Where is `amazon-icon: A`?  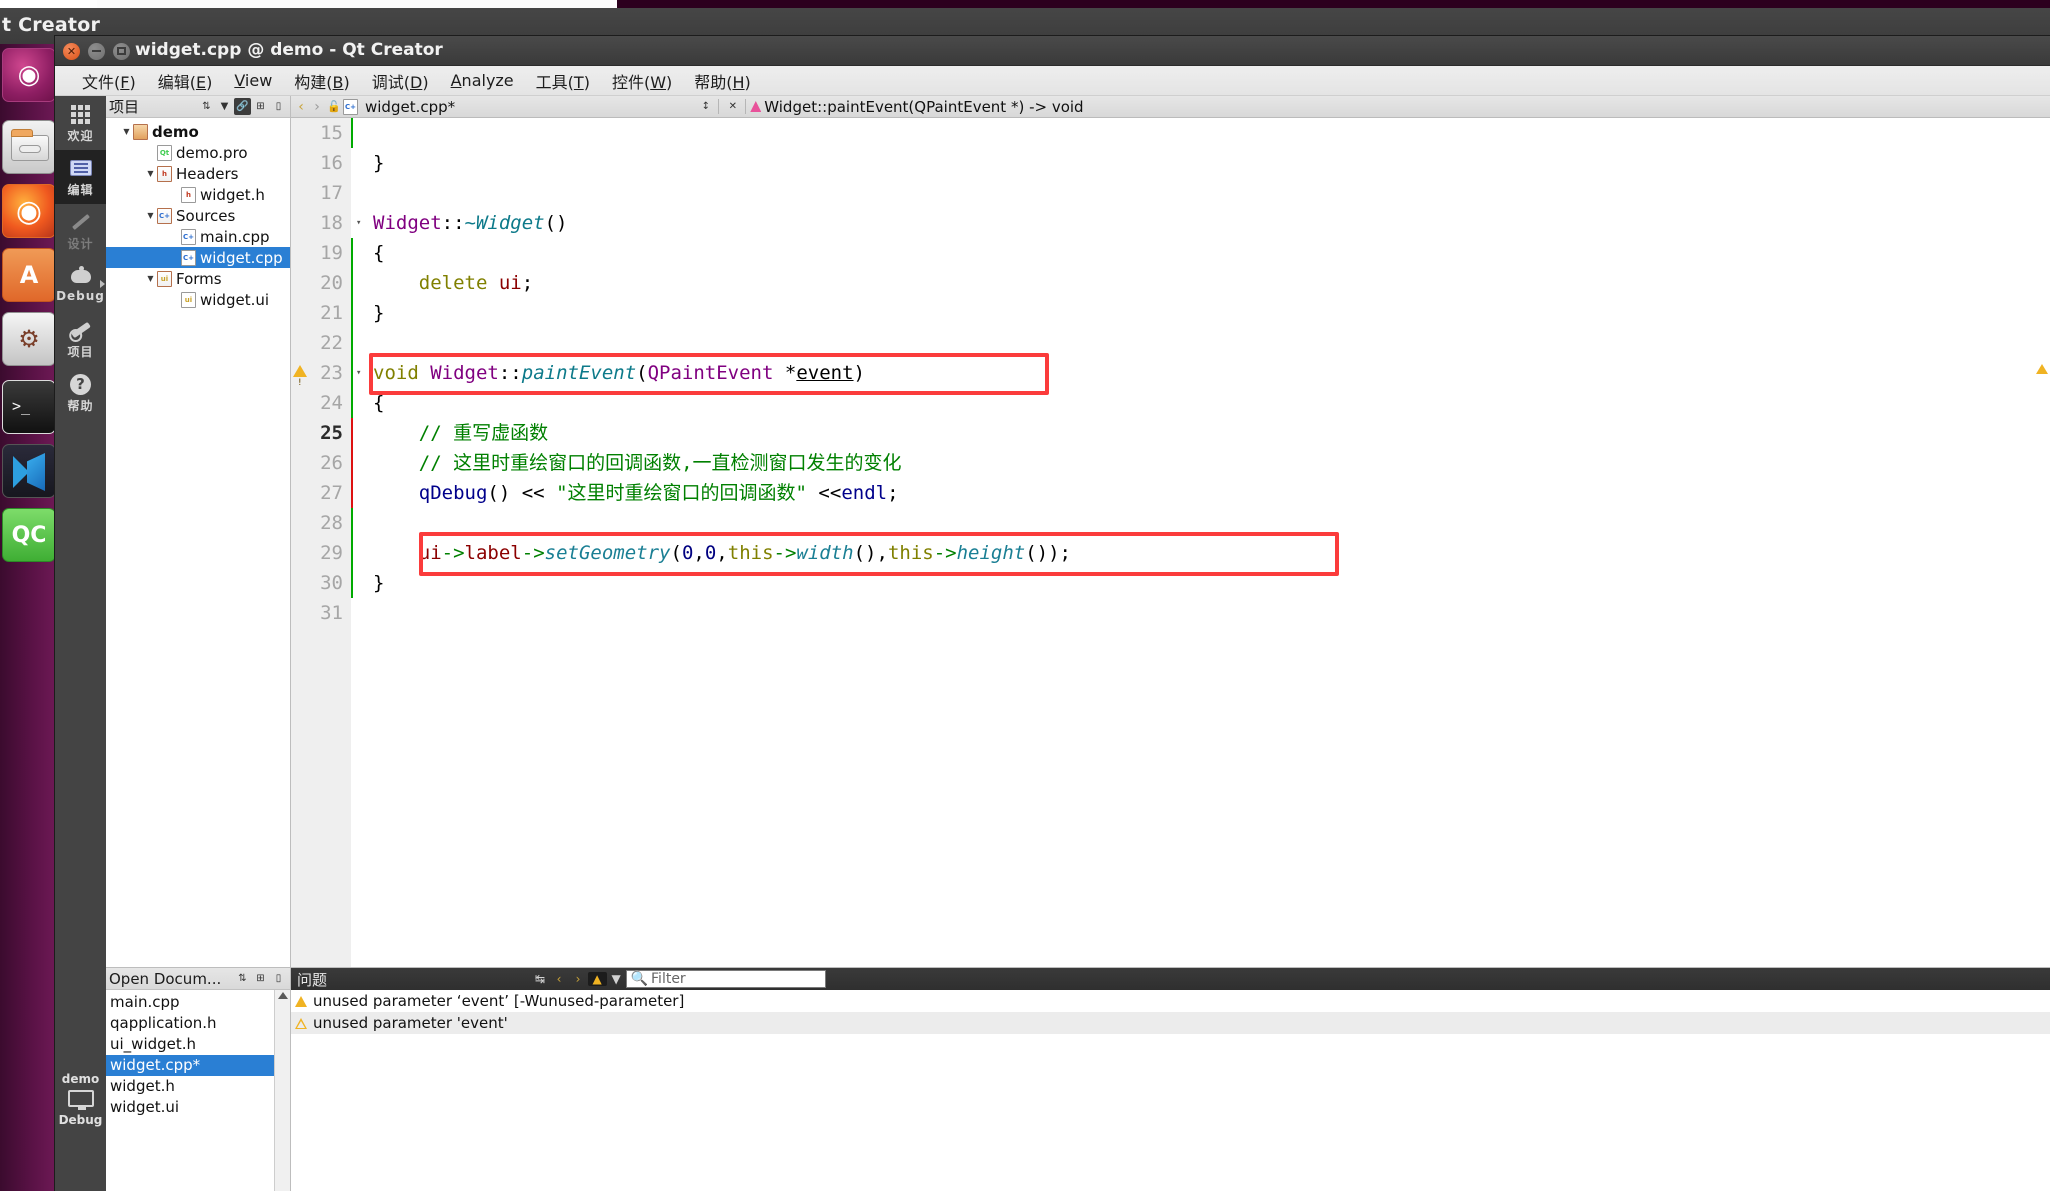
amazon-icon: A is located at coordinates (29, 275).